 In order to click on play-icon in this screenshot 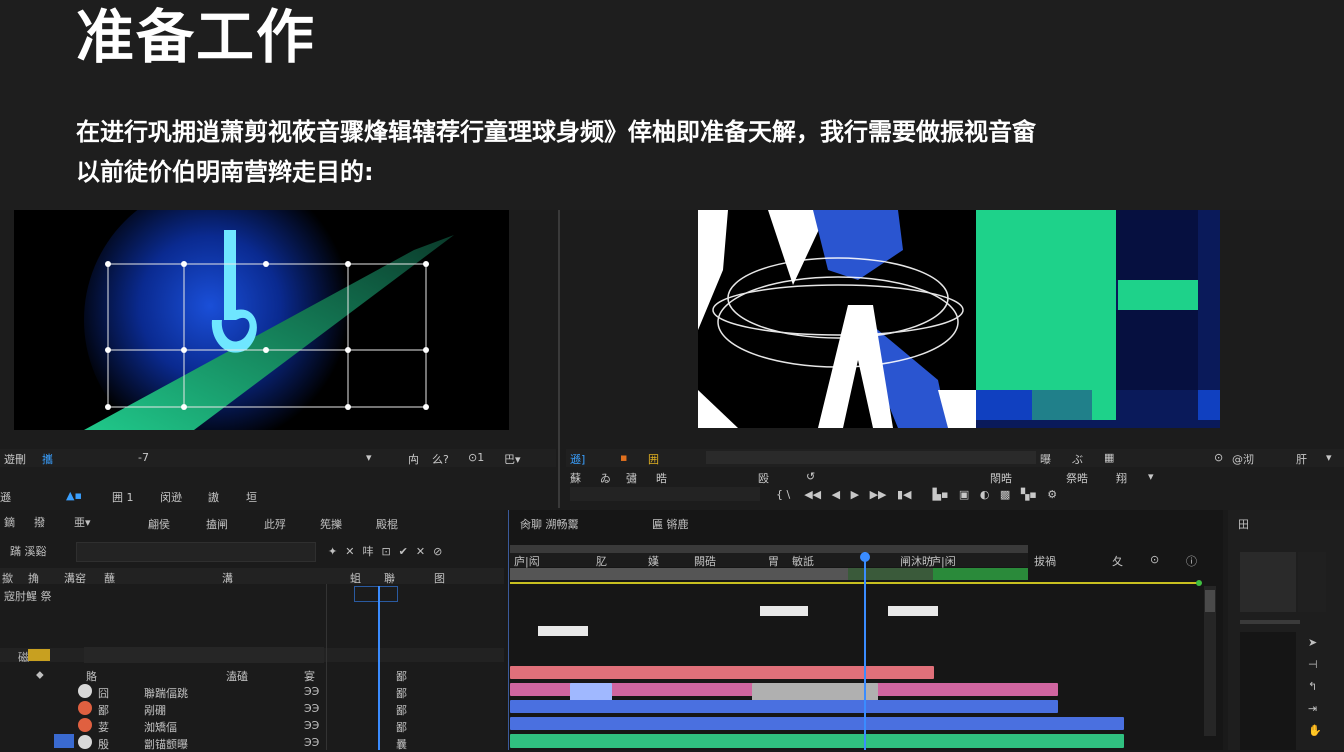, I will do `click(85, 691)`.